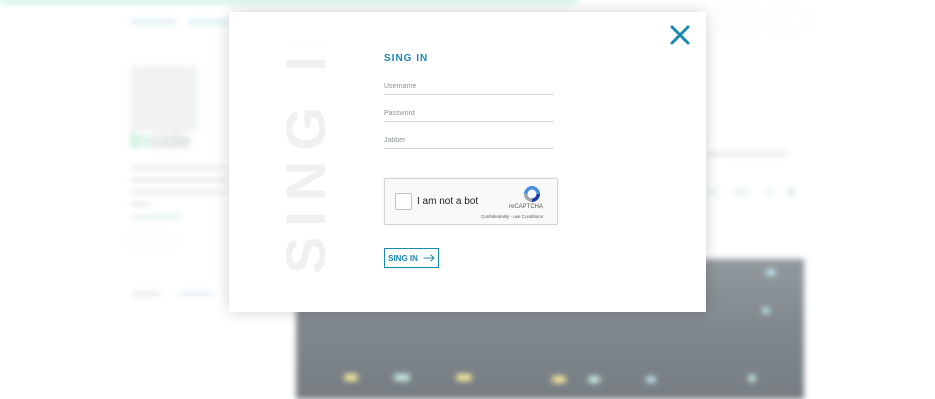  I want to click on close-button, so click(680, 35).